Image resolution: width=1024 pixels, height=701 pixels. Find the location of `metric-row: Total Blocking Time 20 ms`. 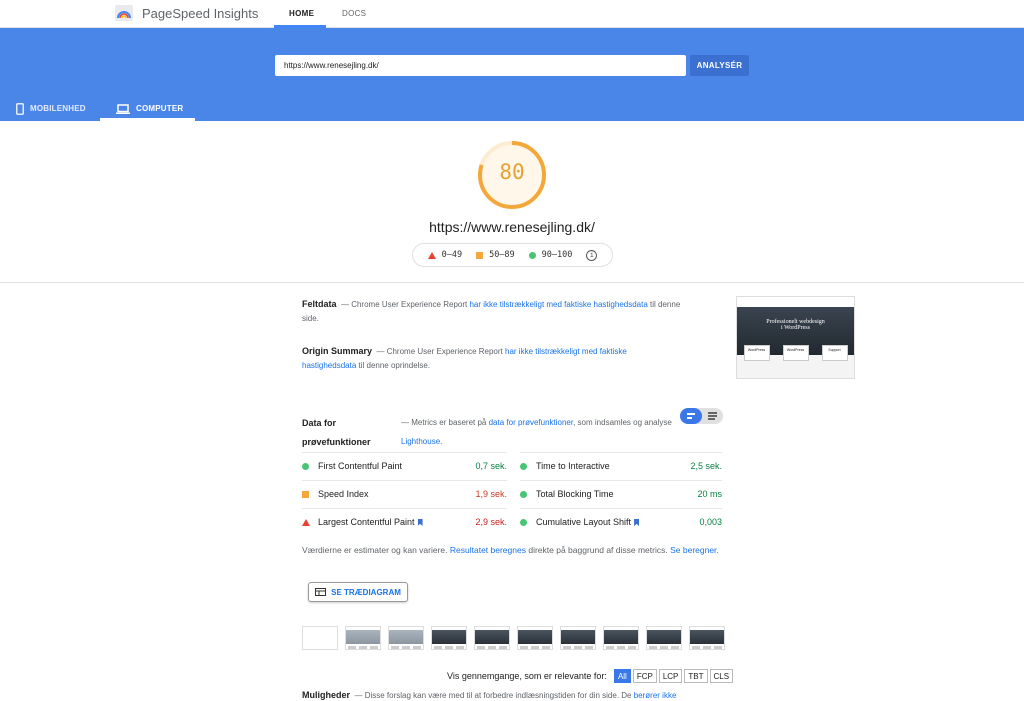

metric-row: Total Blocking Time 20 ms is located at coordinates (621, 493).